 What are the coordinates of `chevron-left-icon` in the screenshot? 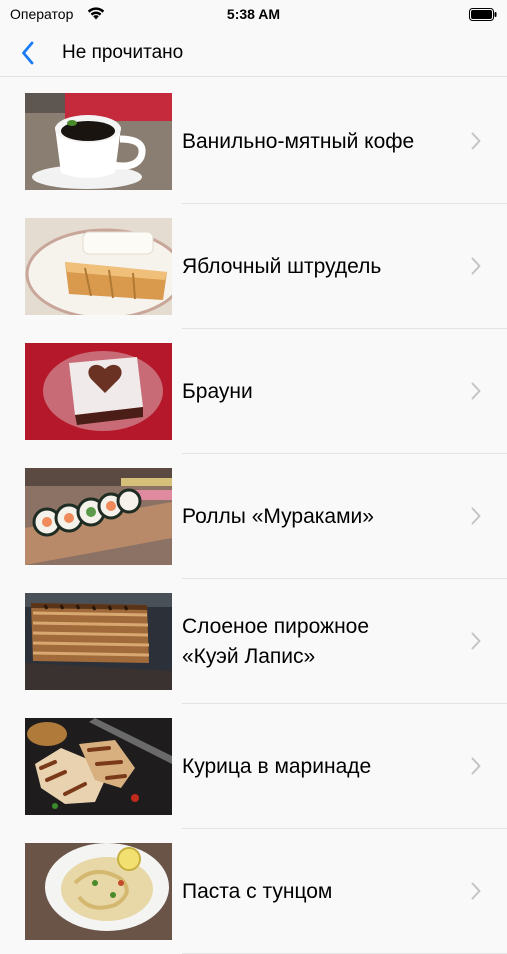 It's located at (28, 53).